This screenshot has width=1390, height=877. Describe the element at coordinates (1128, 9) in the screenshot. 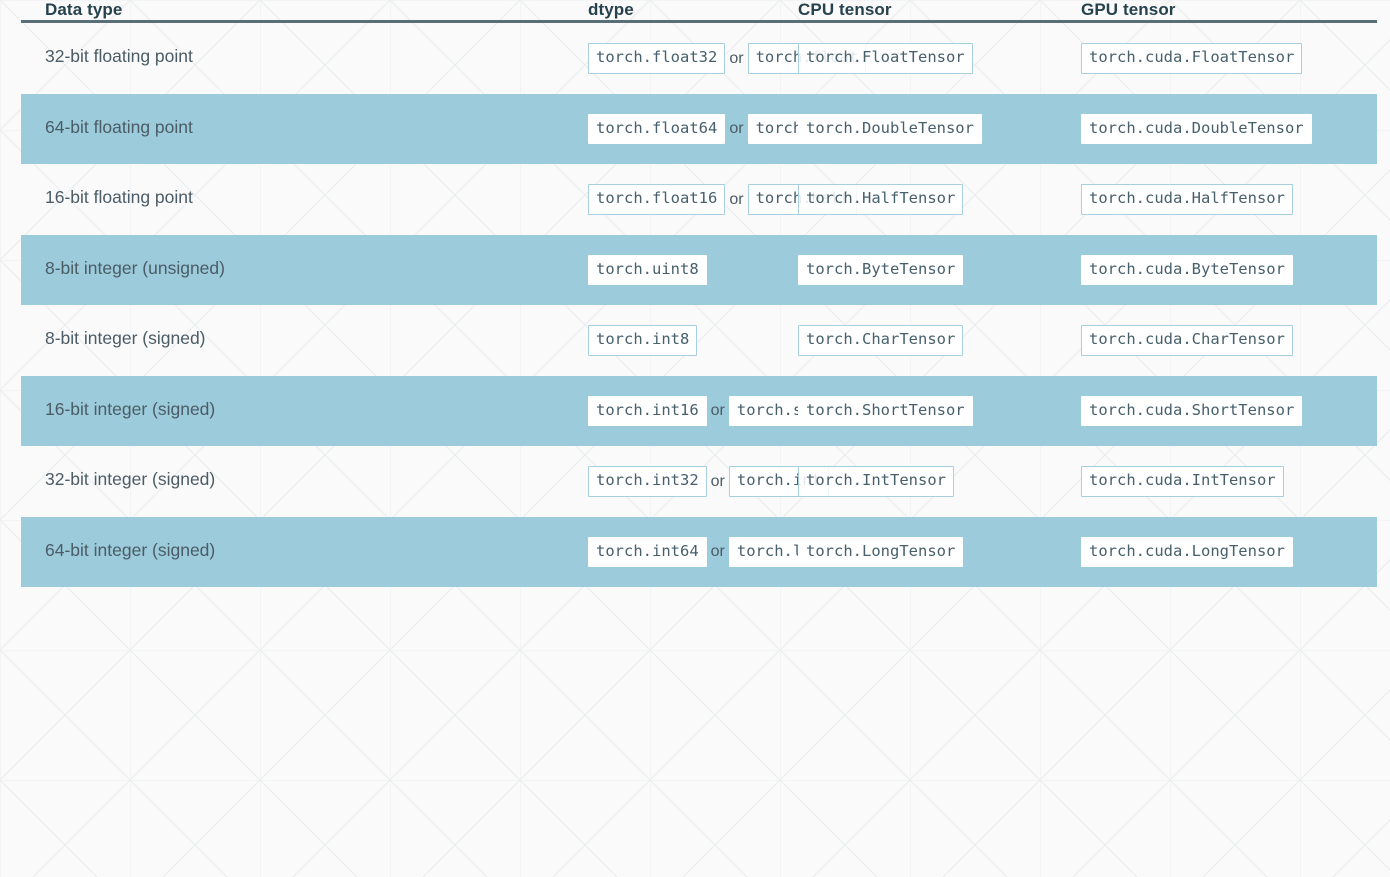

I see `column-header-gpu-tensor: GPU tensor` at that location.